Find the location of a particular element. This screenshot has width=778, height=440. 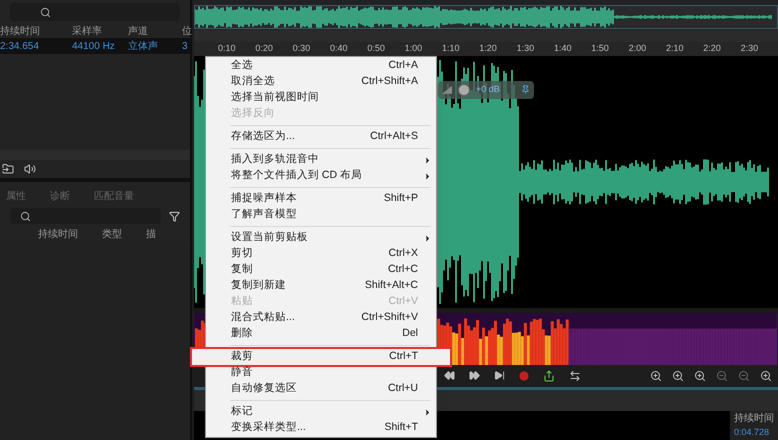

menu-item: 设置当前剪贴板 is located at coordinates (321, 238).